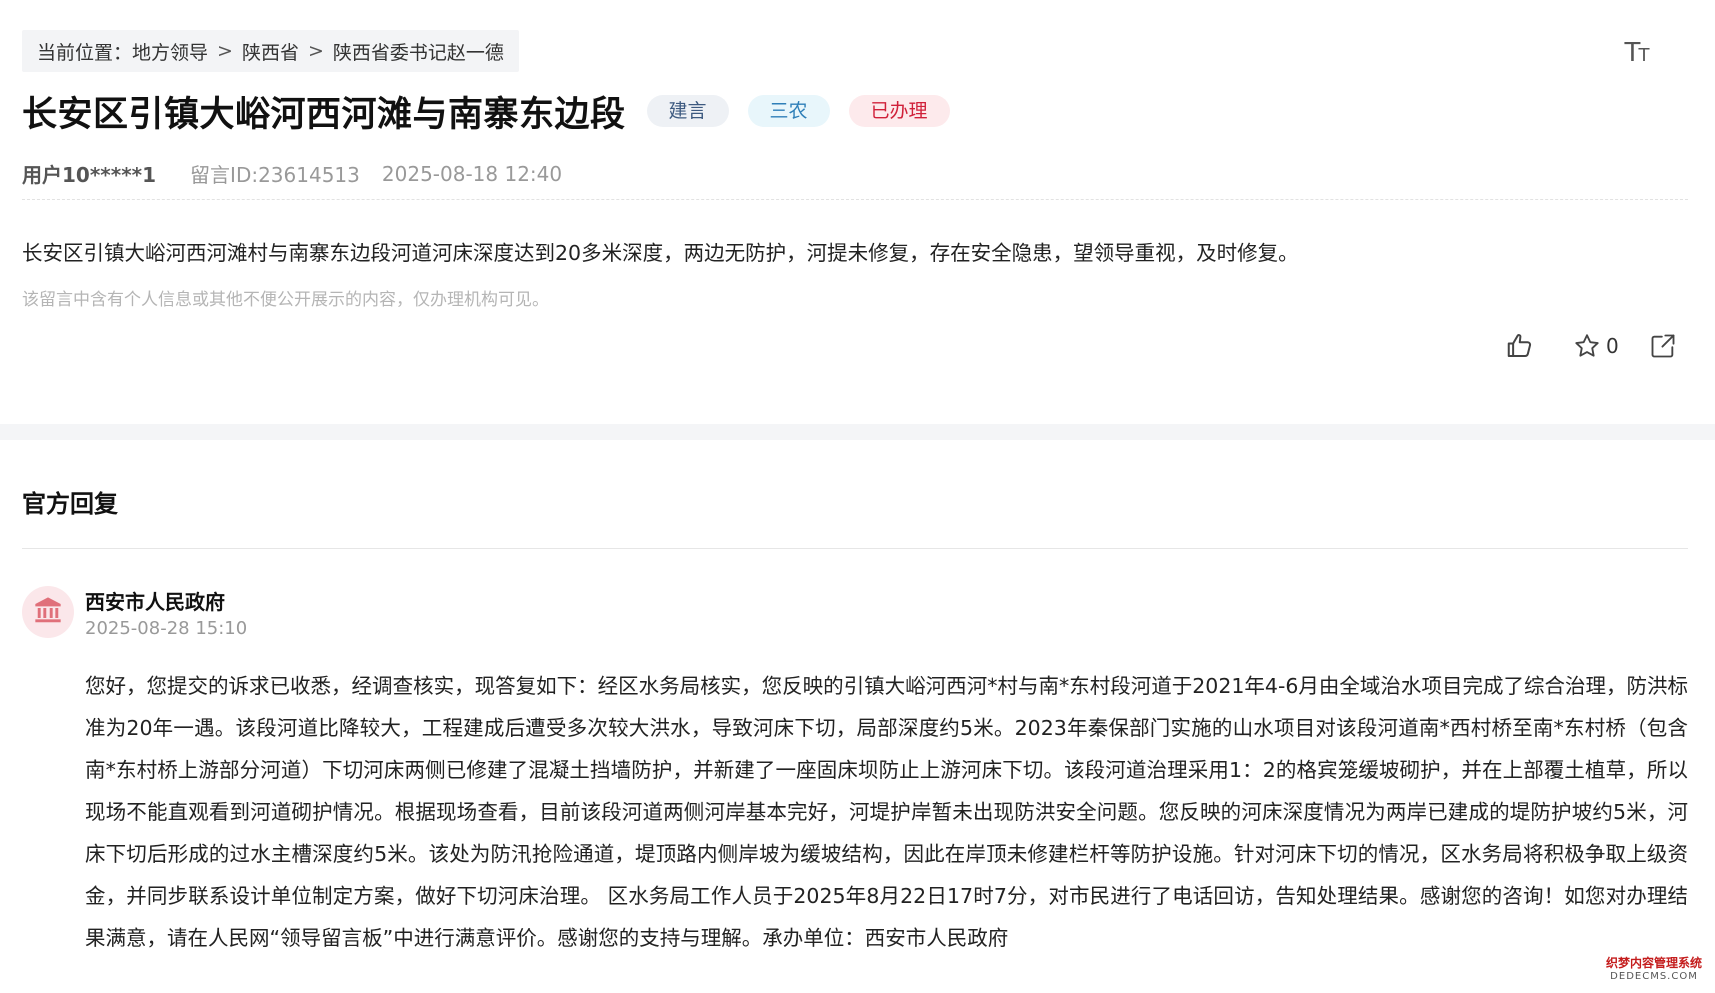 This screenshot has height=993, width=1715. Describe the element at coordinates (85, 52) in the screenshot. I see `breadcrumb-prefix: 当前位置：` at that location.